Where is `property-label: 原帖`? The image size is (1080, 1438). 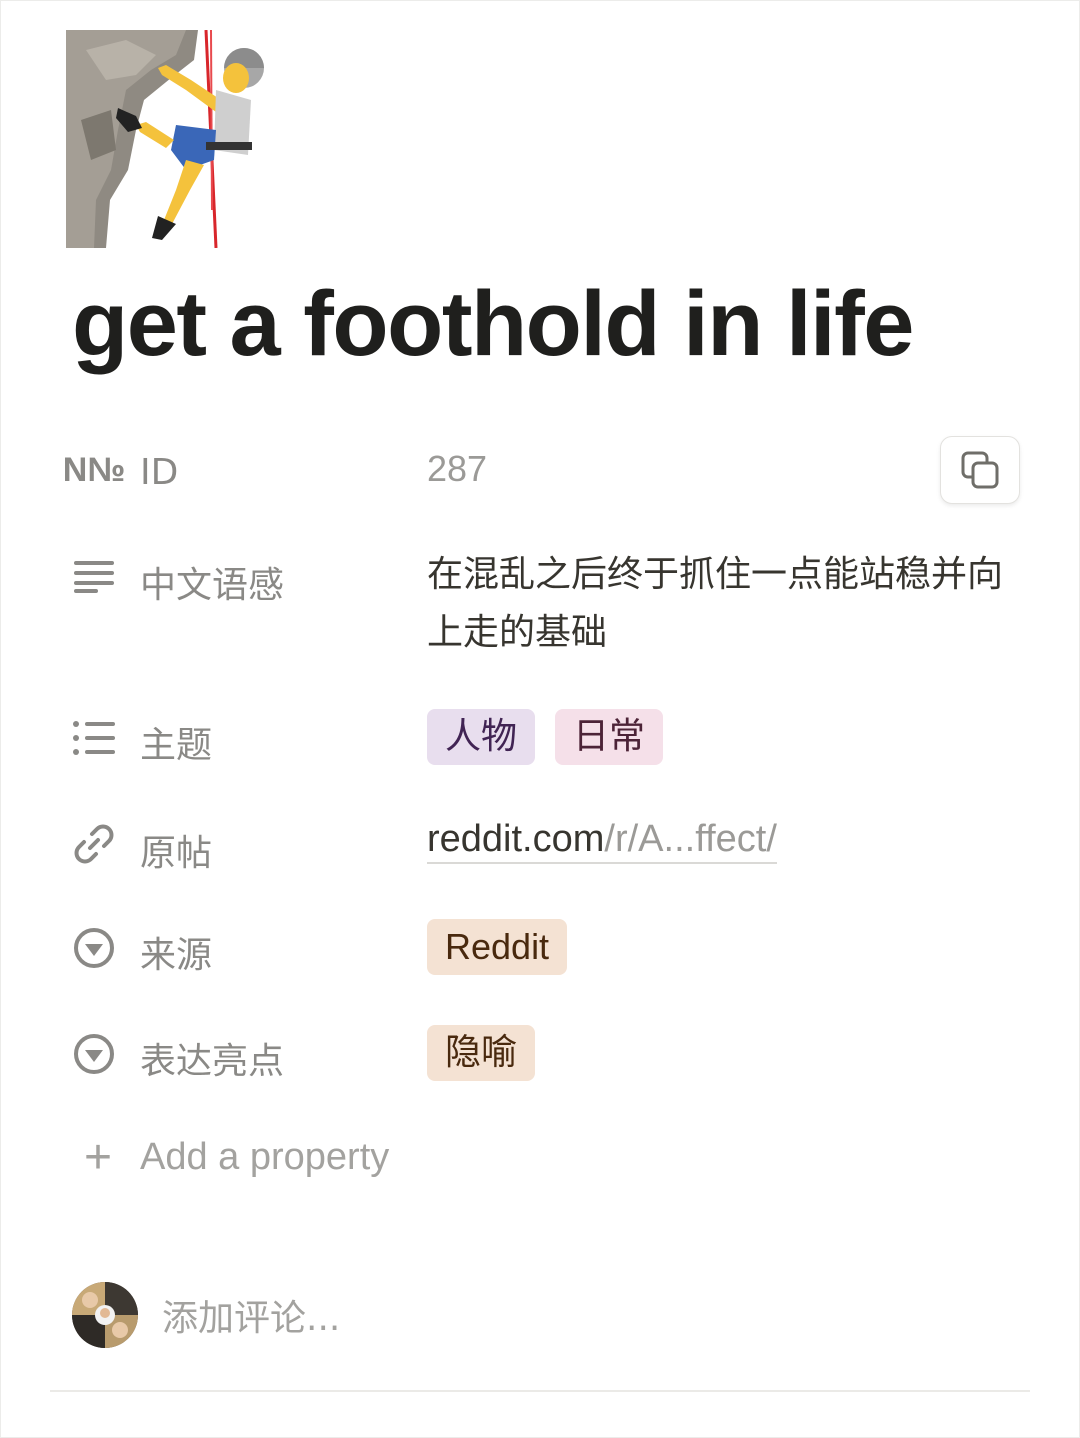 property-label: 原帖 is located at coordinates (176, 850).